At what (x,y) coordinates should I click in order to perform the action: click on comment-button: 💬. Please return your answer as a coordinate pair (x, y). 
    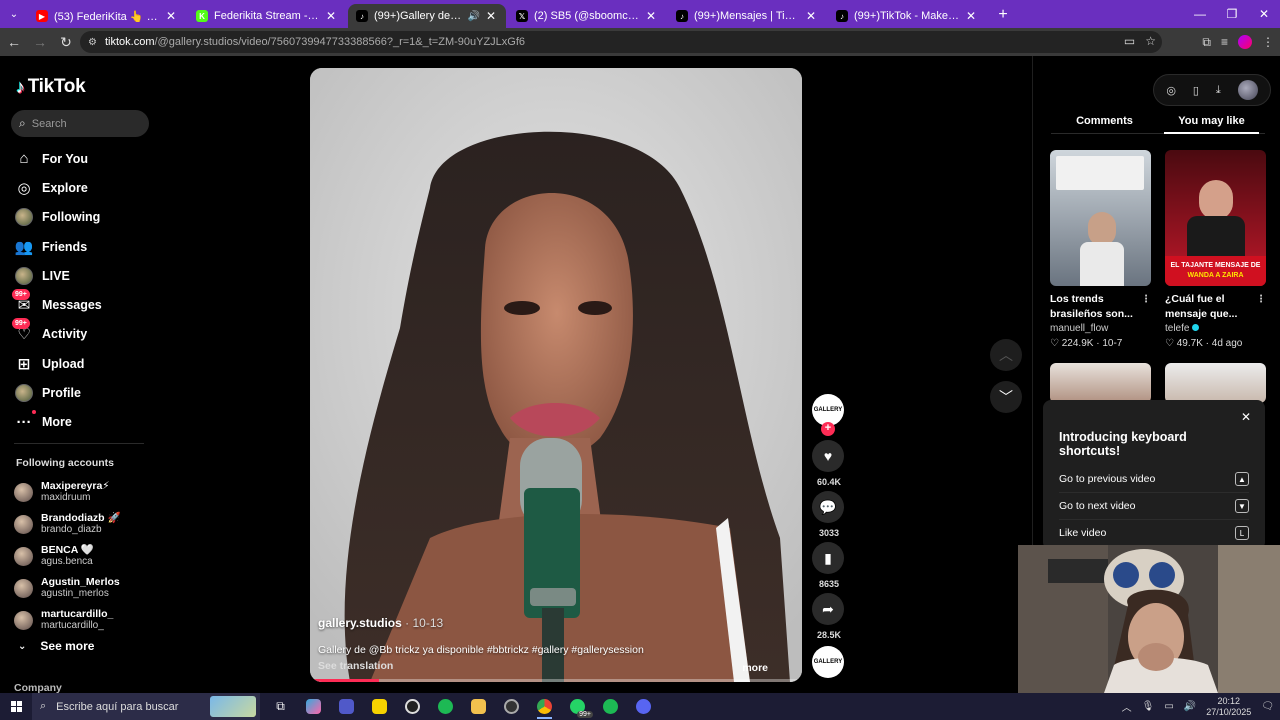
    Looking at the image, I should click on (828, 507).